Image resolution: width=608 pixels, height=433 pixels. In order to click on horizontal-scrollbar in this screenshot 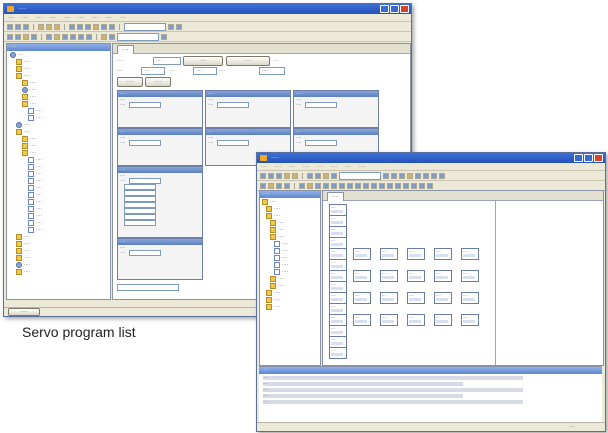, I will do `click(148, 287)`.